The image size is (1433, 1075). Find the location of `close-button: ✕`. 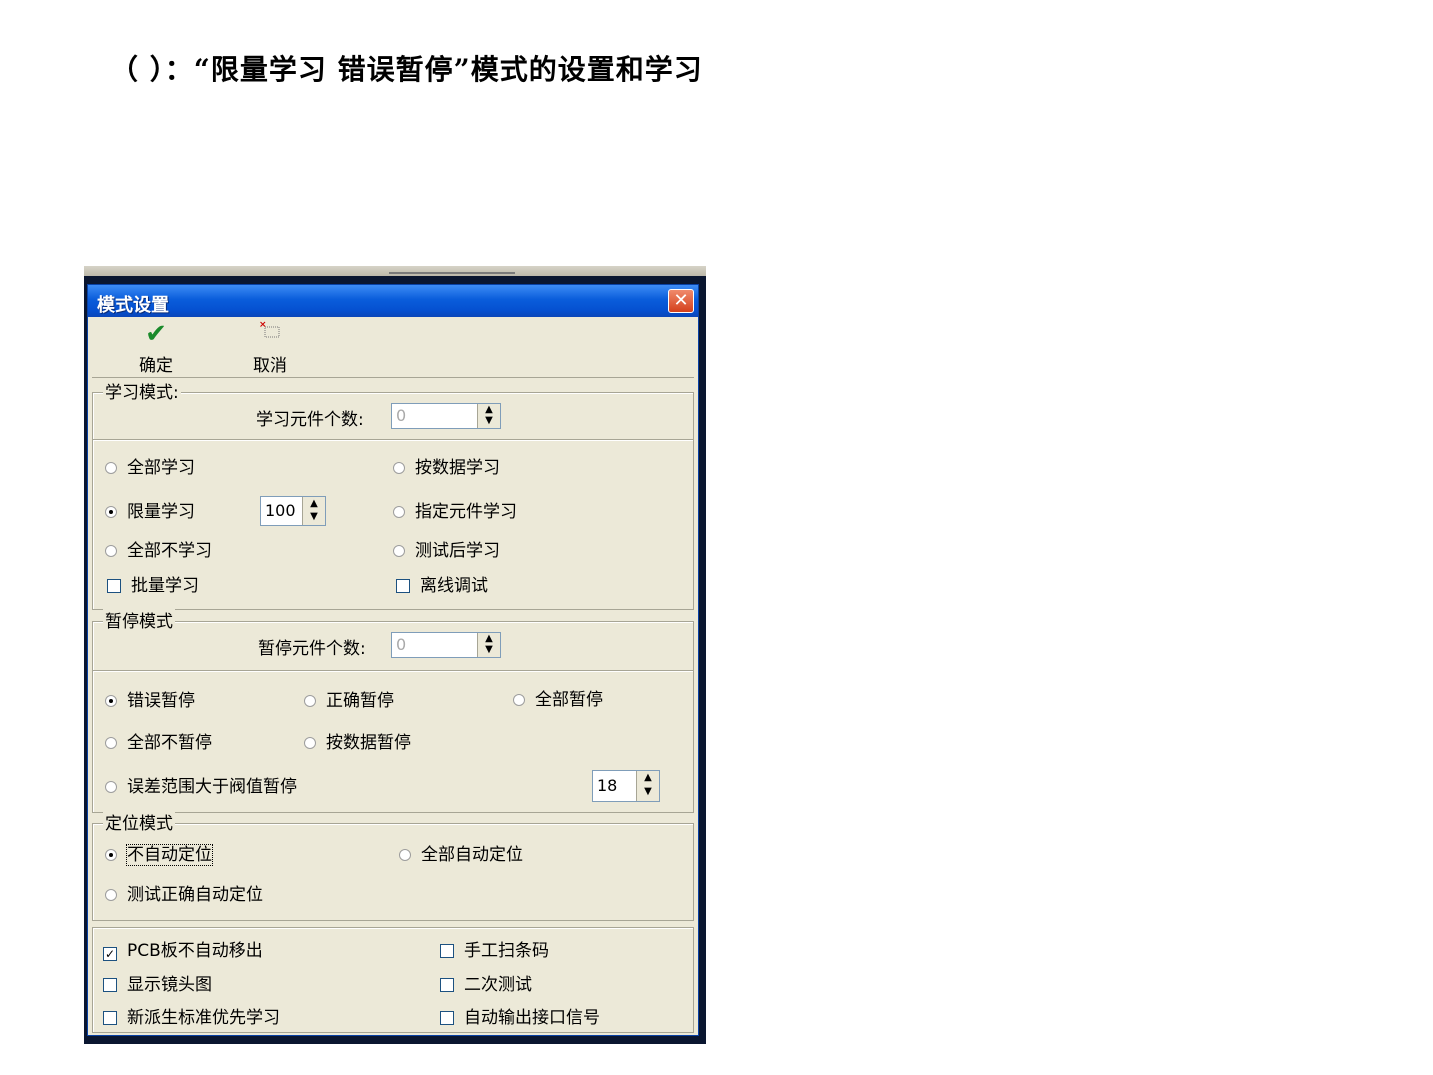

close-button: ✕ is located at coordinates (681, 301).